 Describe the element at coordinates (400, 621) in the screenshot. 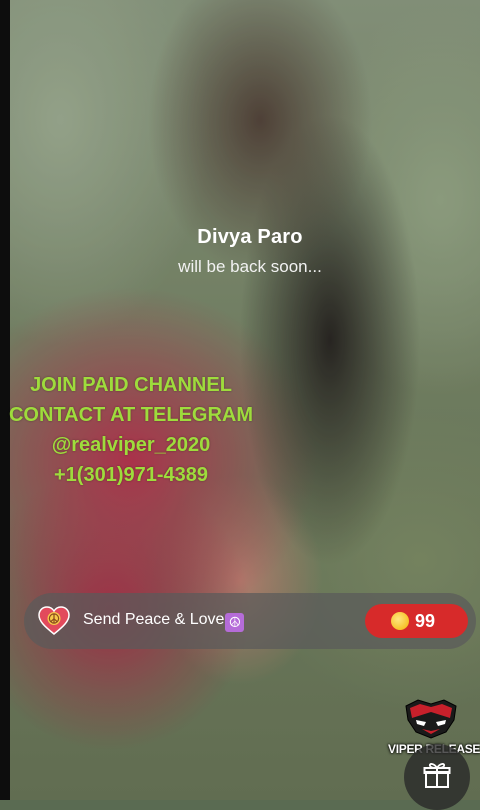

I see `coin-icon` at that location.